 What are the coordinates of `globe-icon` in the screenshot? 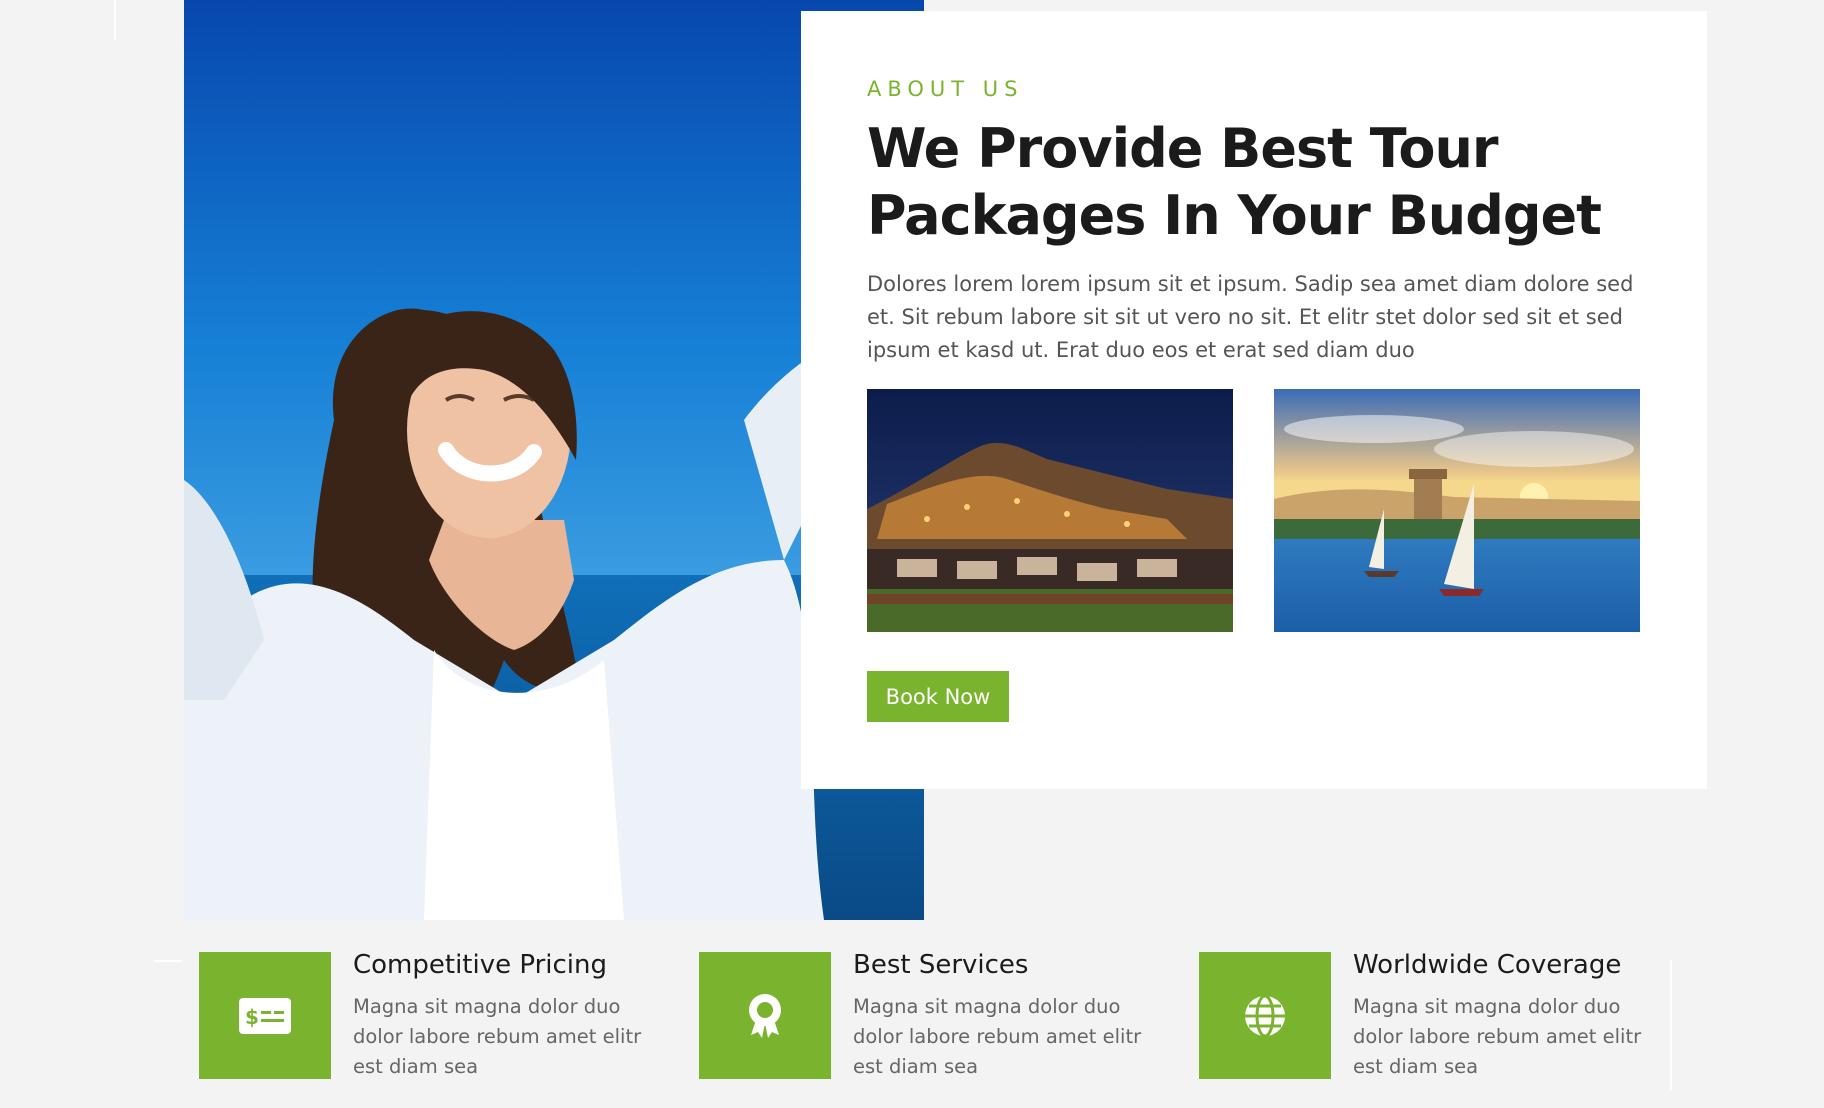 It's located at (1265, 1015).